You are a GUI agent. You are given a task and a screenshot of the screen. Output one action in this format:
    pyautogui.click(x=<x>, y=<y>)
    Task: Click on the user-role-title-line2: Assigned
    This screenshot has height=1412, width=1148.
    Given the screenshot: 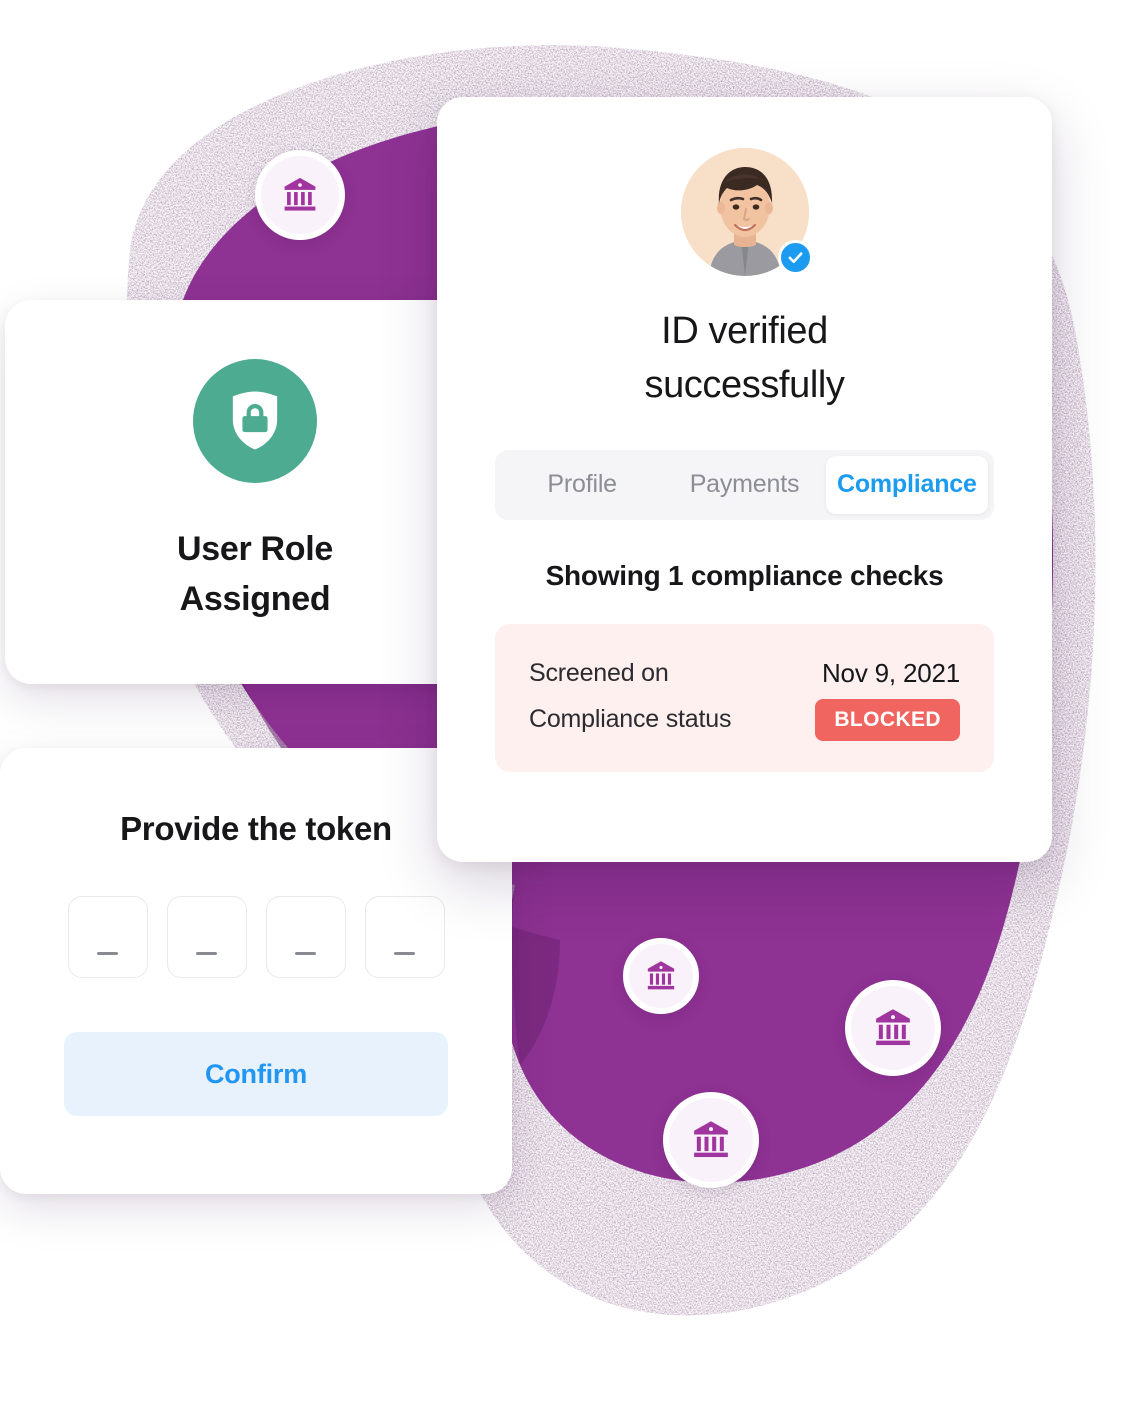 What is the action you would take?
    pyautogui.click(x=255, y=599)
    